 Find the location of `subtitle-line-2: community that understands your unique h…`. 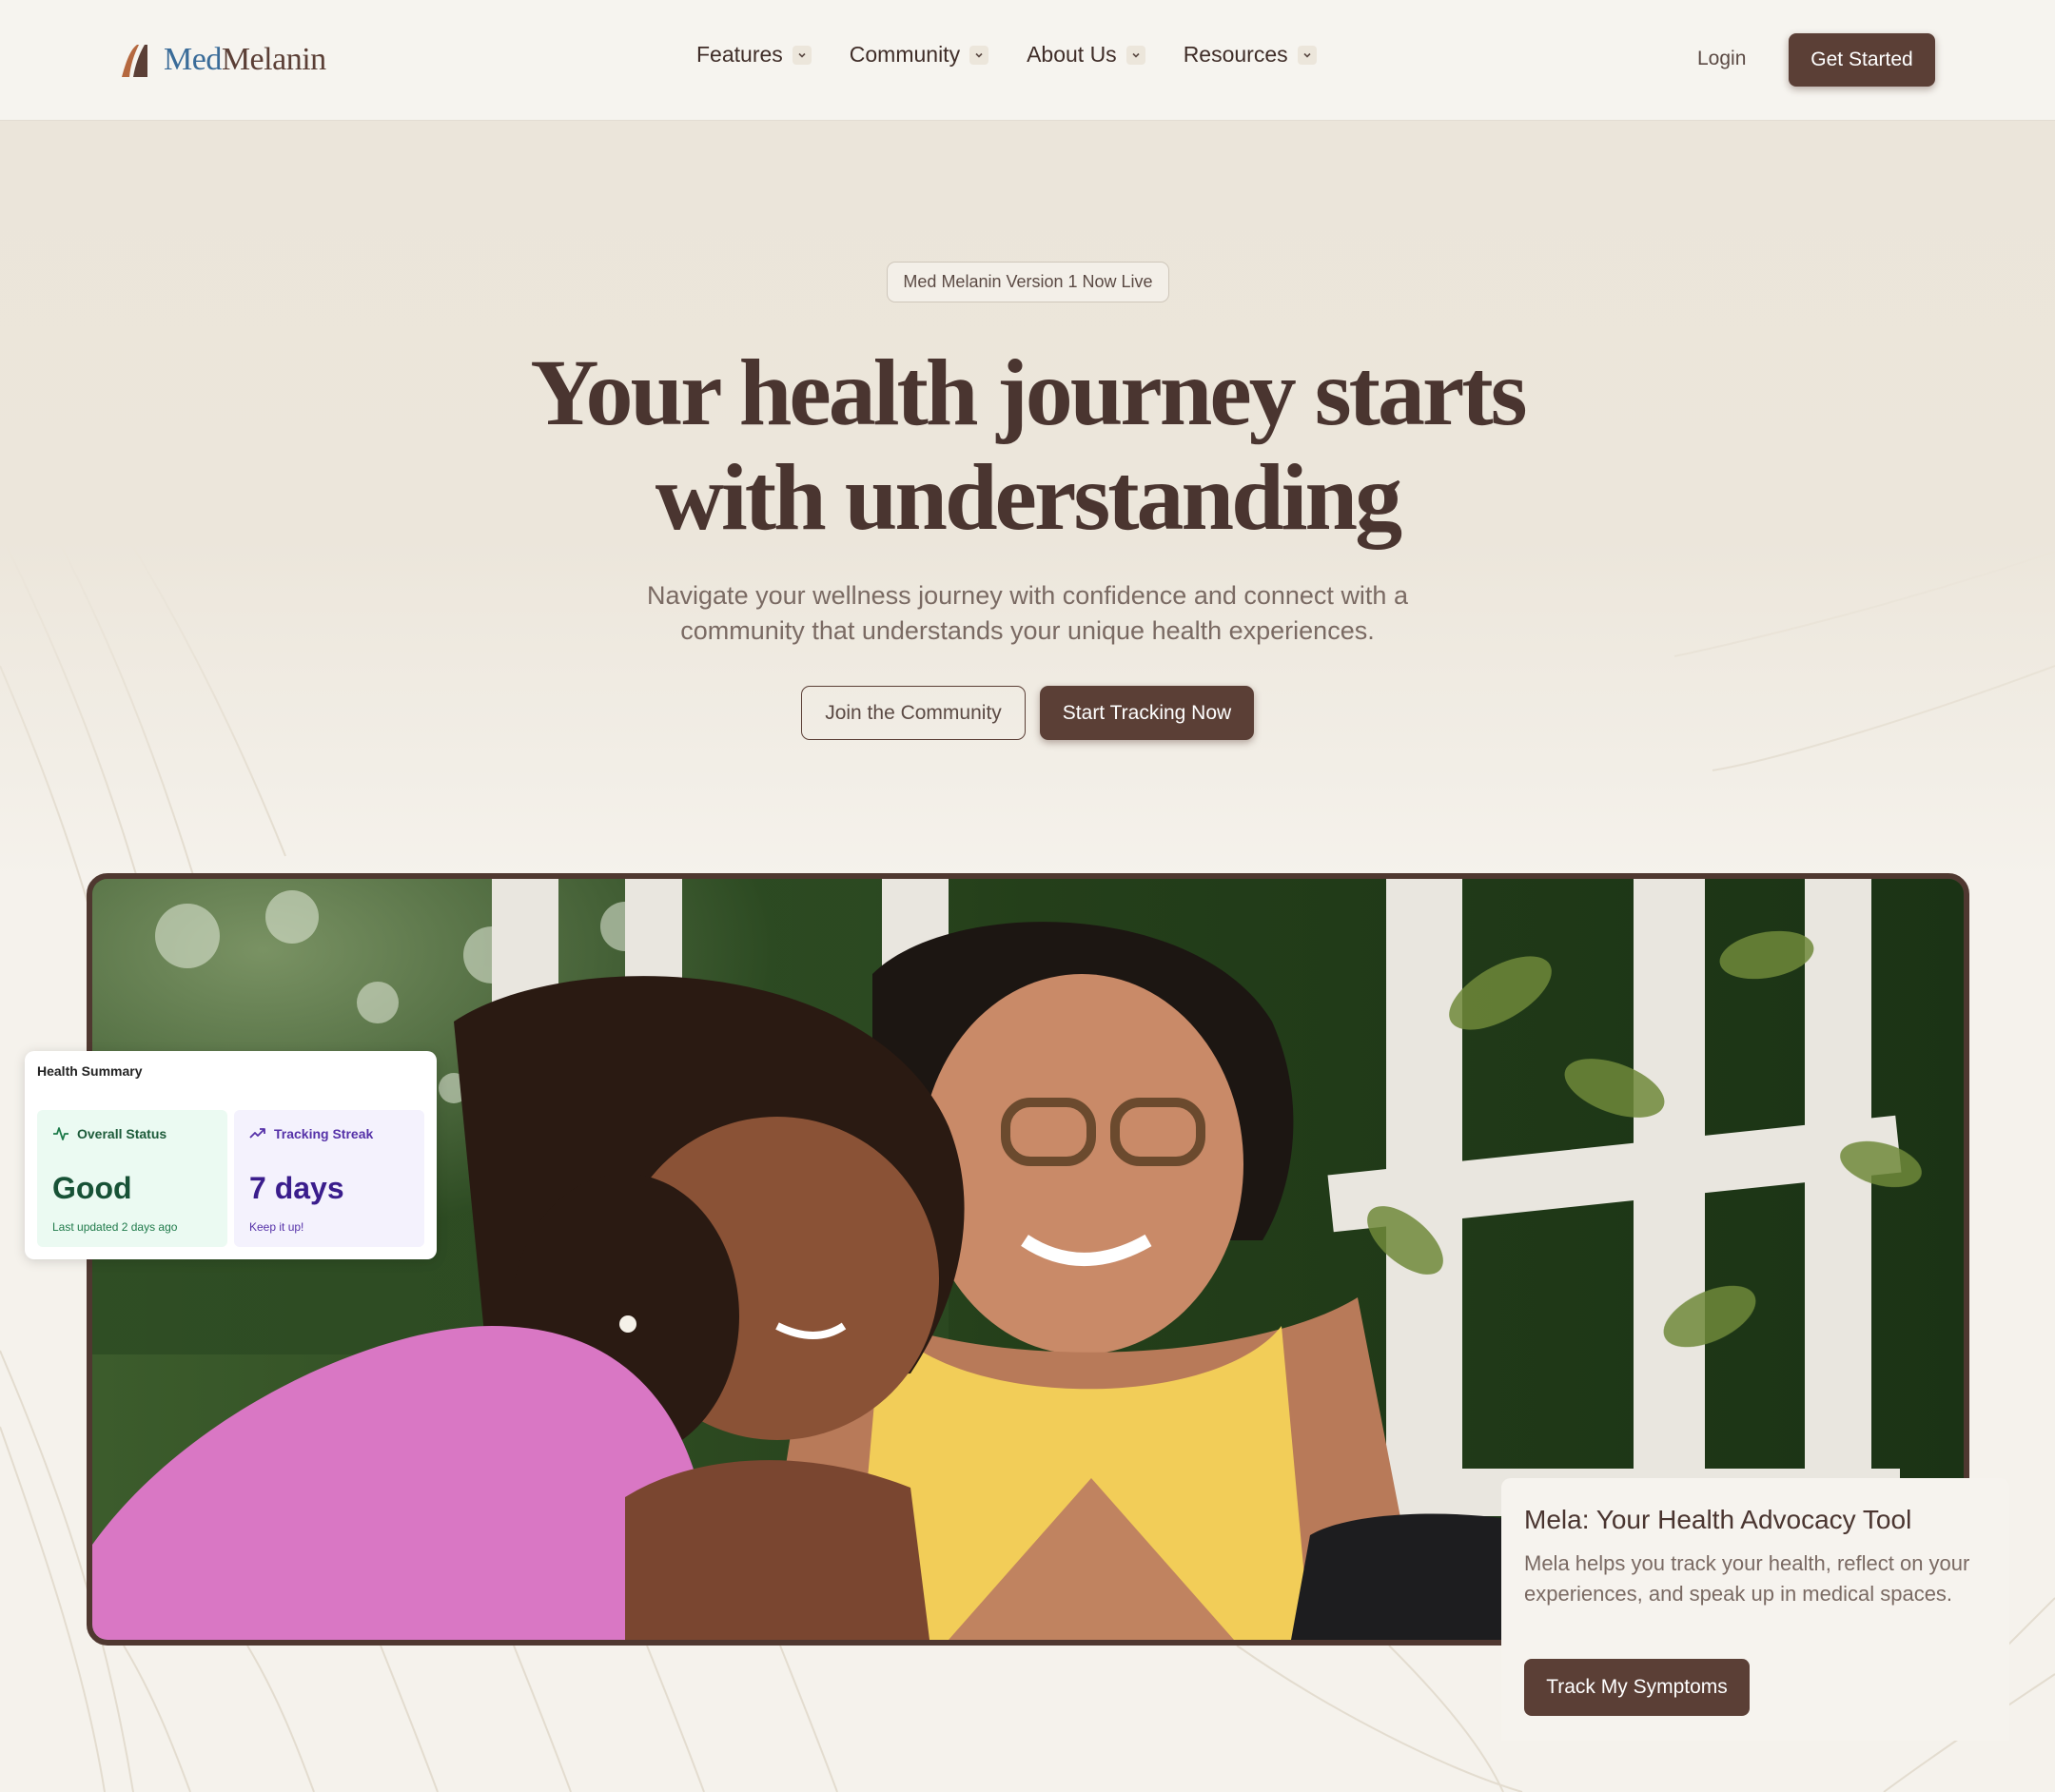

subtitle-line-2: community that understands your unique h… is located at coordinates (1027, 631).